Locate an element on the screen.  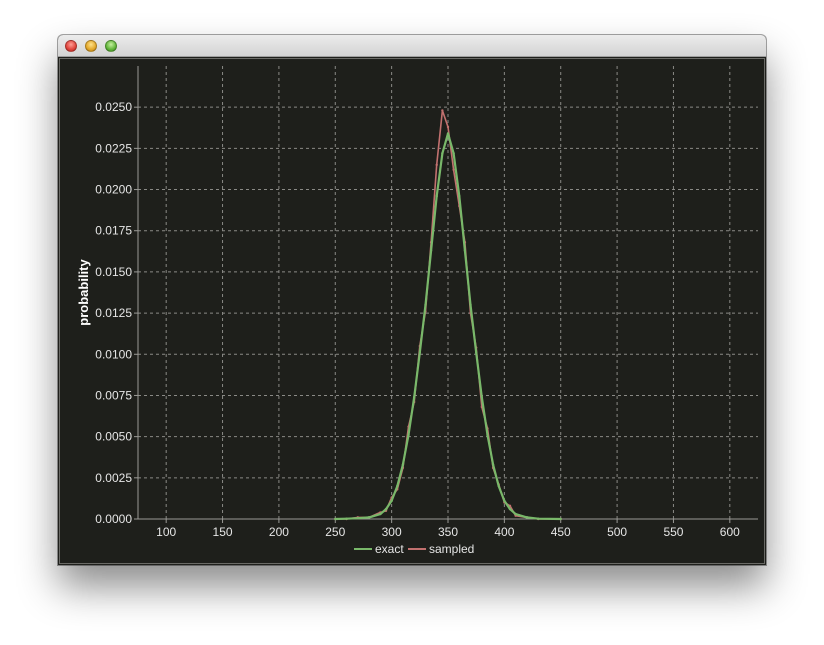
y-tick-label-2: 0.0050 is located at coordinates (113, 437).